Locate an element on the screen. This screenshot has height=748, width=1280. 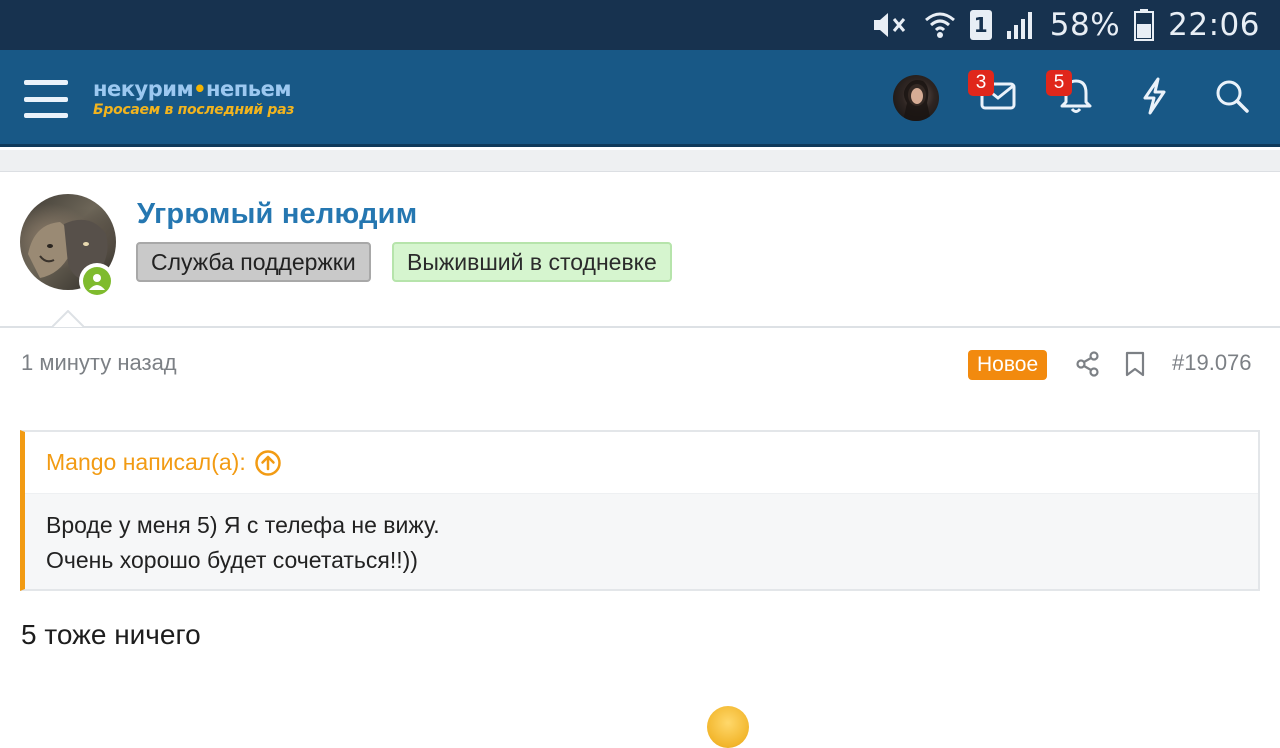
caret-up-icon is located at coordinates (68, 319).